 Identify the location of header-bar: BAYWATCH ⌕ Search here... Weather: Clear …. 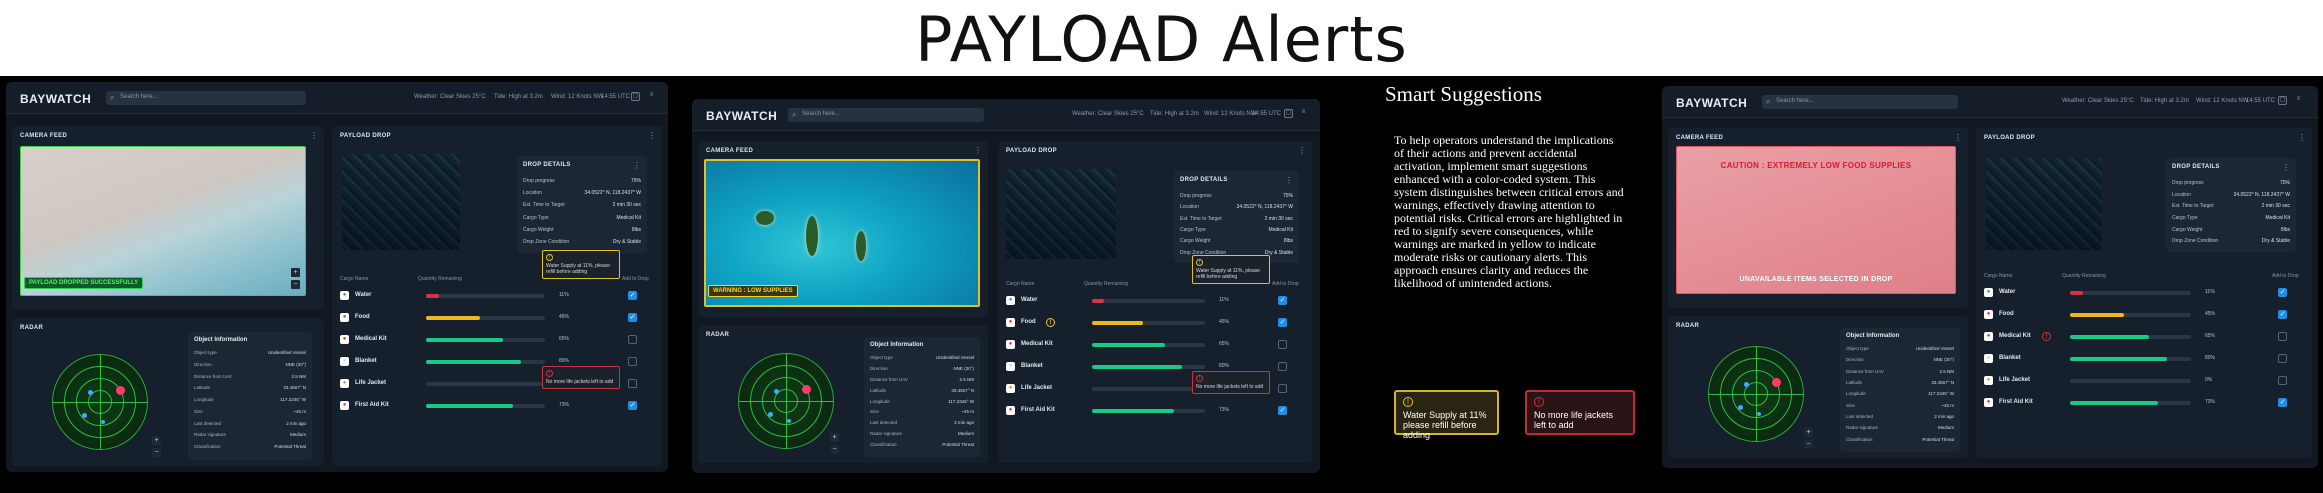
(1990, 102).